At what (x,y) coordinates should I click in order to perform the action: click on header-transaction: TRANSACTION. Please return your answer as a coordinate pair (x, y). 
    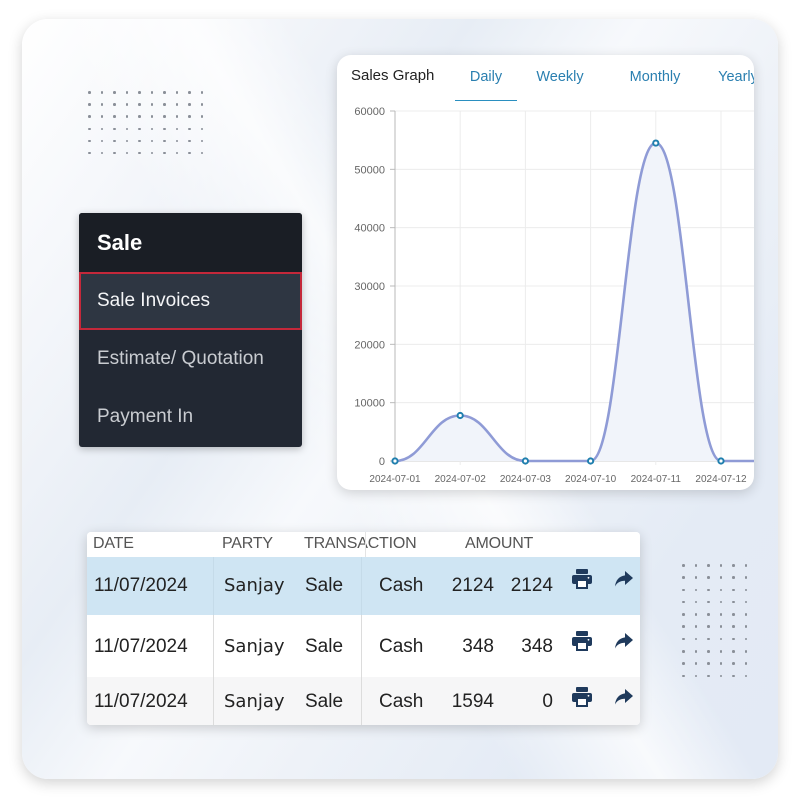
    Looking at the image, I should click on (360, 544).